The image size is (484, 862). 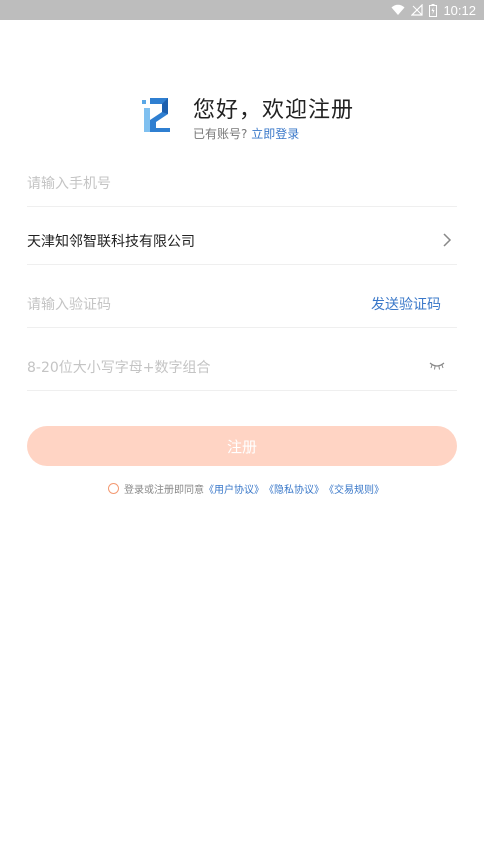 What do you see at coordinates (242, 183) in the screenshot?
I see `phone-field: 请输入手机号` at bounding box center [242, 183].